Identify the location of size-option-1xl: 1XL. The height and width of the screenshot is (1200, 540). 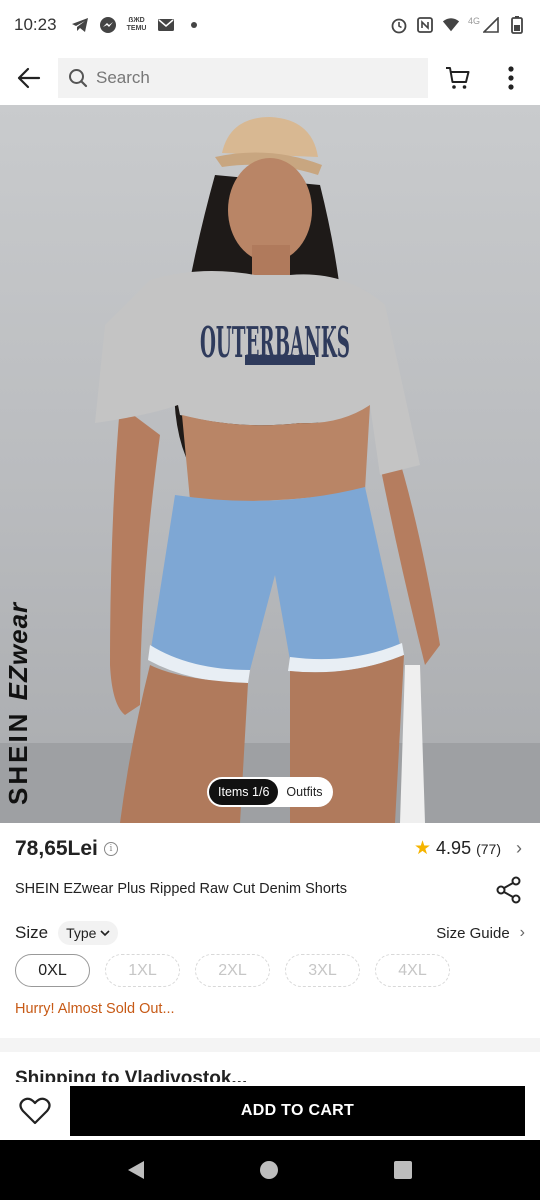
(142, 970).